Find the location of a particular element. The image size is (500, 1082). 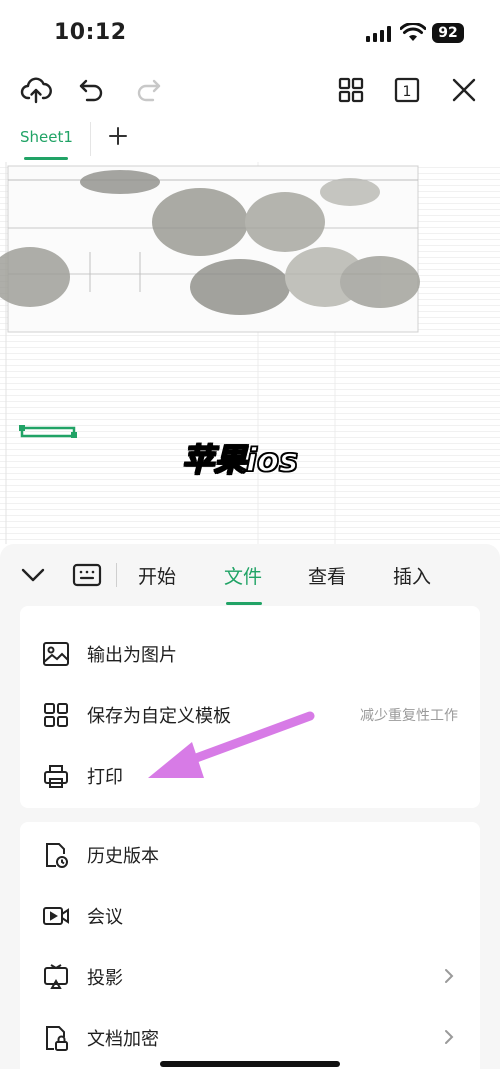

history-version-item: 历史版本 is located at coordinates (250, 854).